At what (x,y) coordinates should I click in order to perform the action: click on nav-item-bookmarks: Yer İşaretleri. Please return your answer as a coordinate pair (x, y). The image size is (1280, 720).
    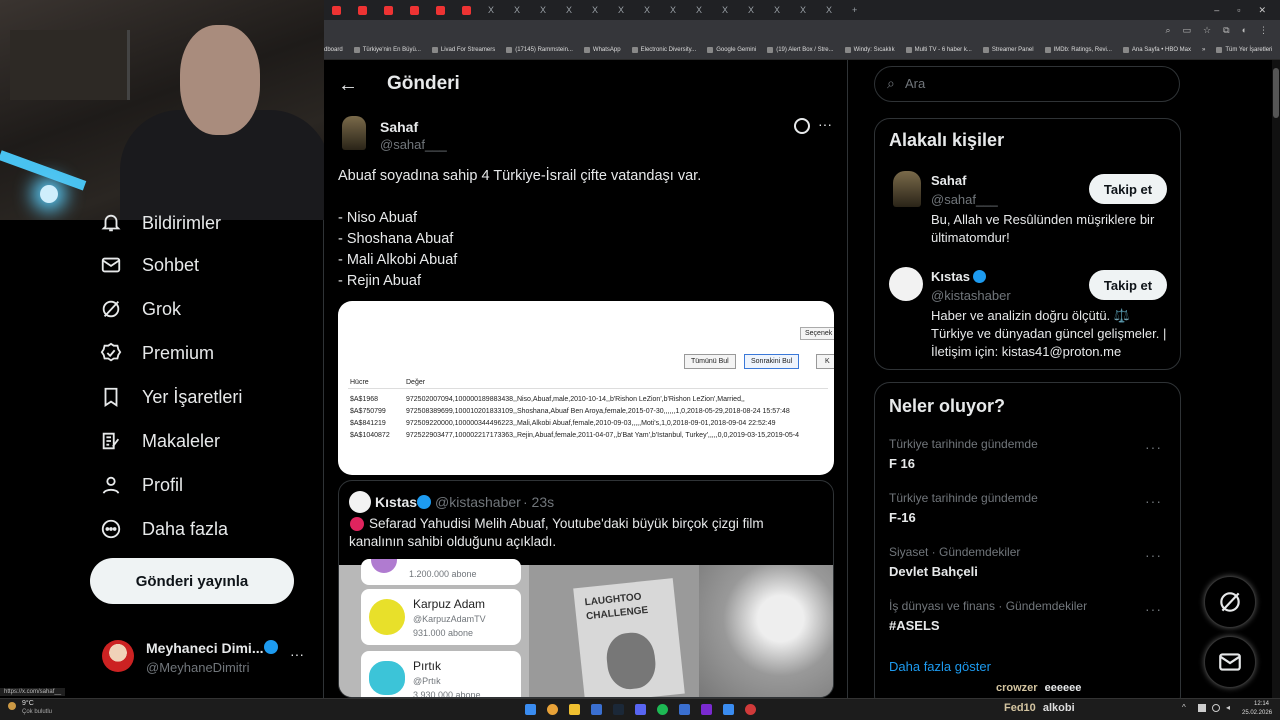
    Looking at the image, I should click on (171, 397).